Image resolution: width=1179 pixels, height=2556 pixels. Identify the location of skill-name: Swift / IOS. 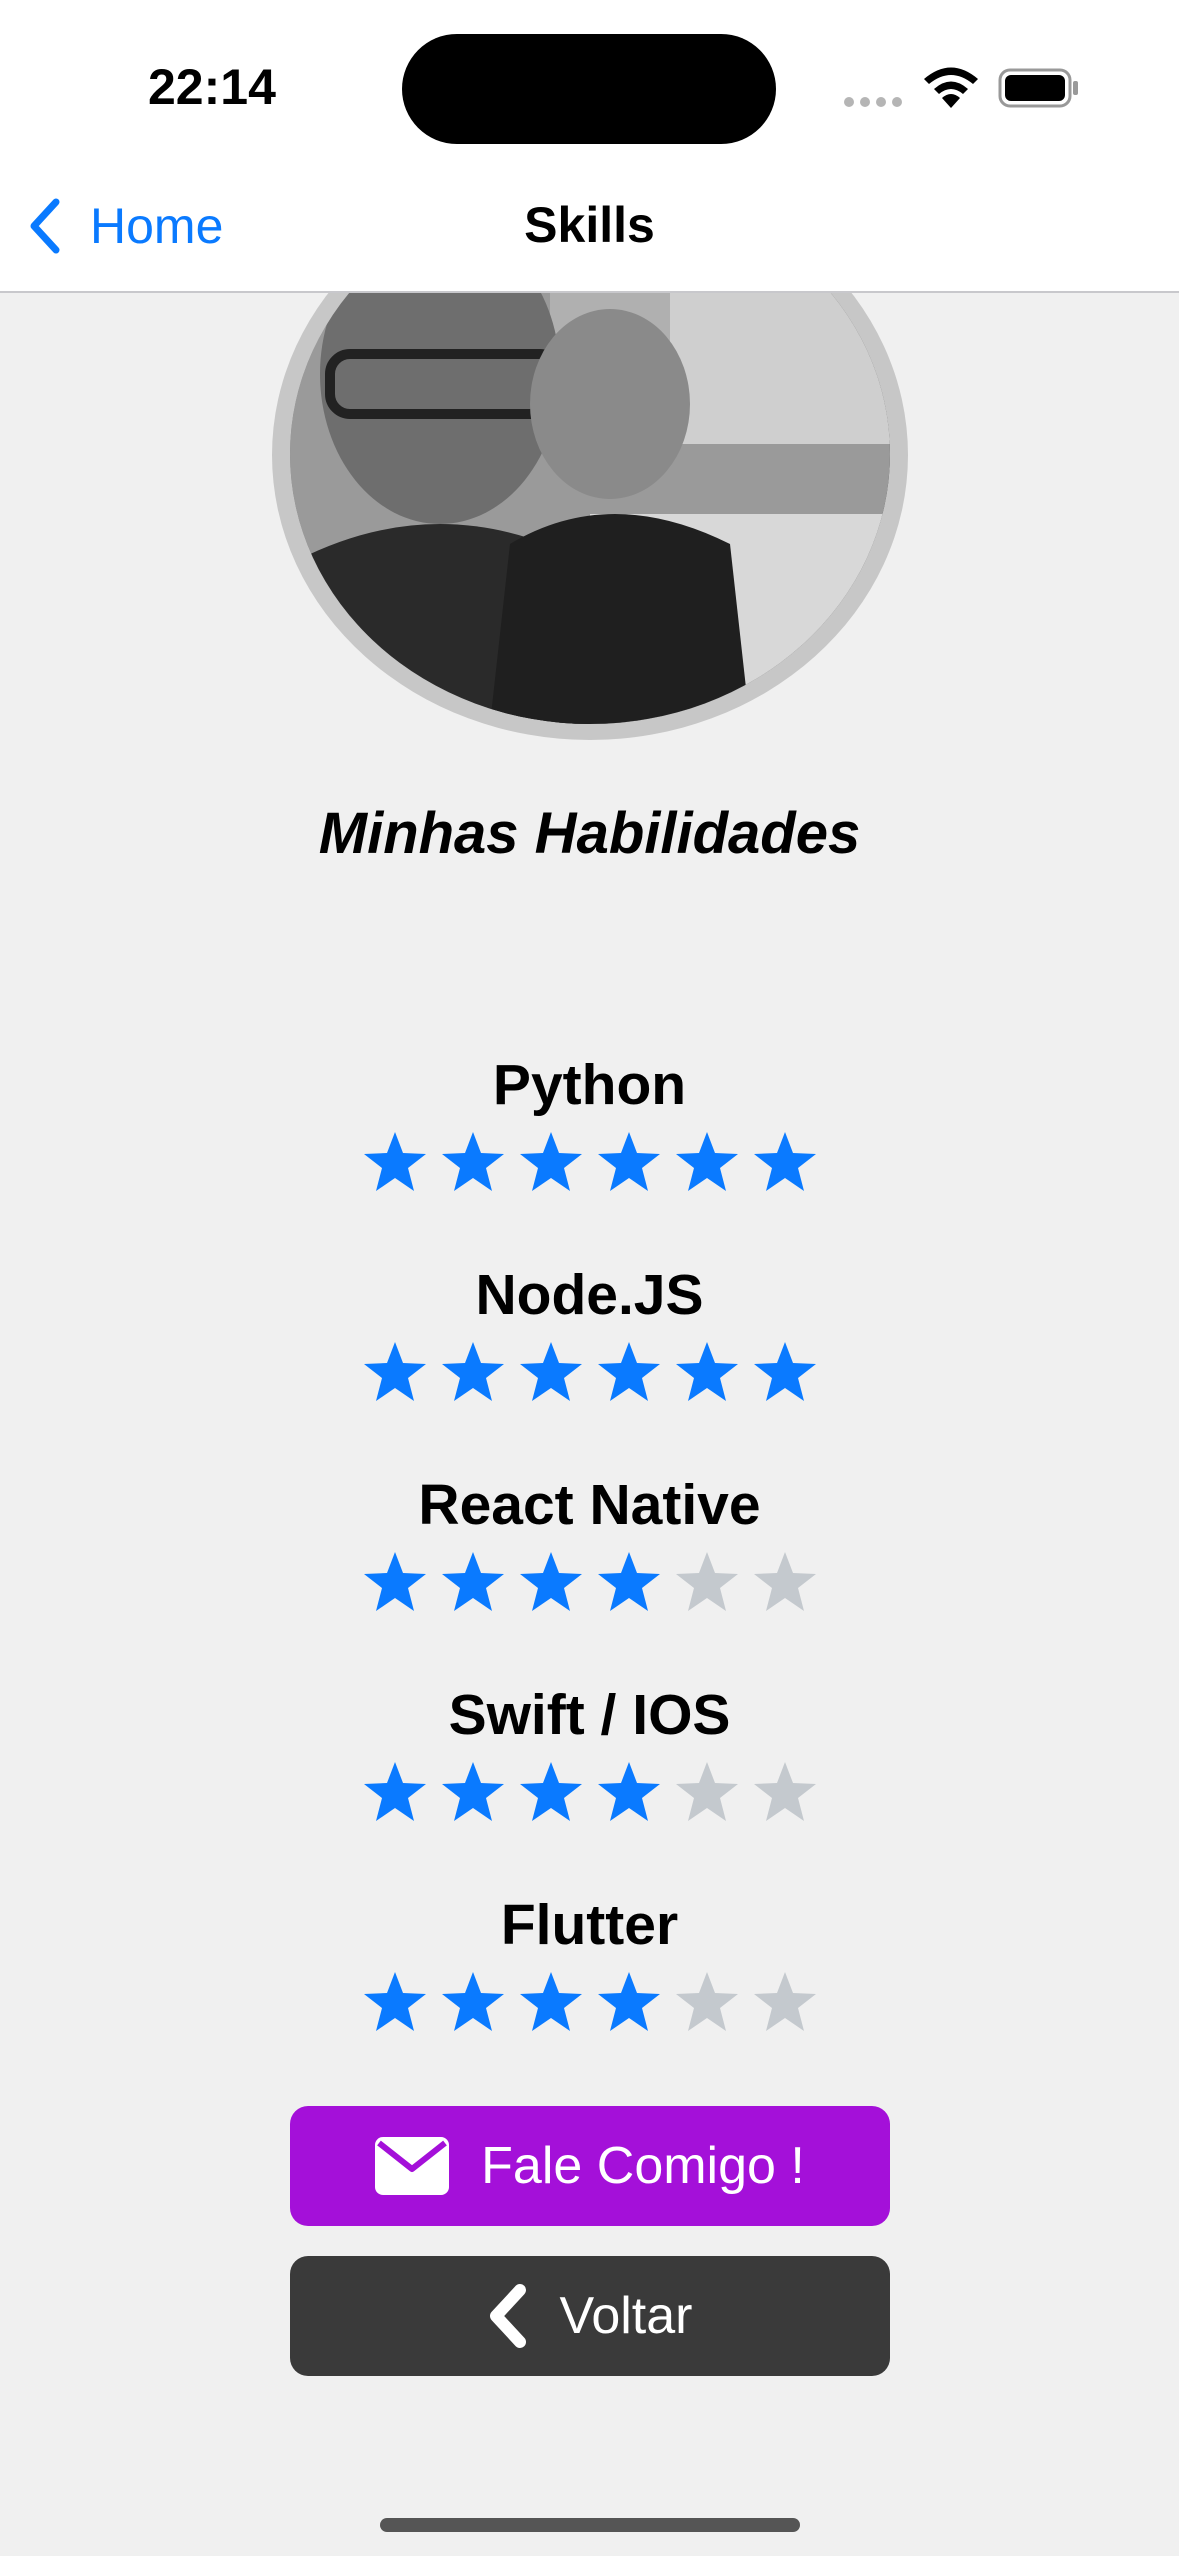
(589, 1715).